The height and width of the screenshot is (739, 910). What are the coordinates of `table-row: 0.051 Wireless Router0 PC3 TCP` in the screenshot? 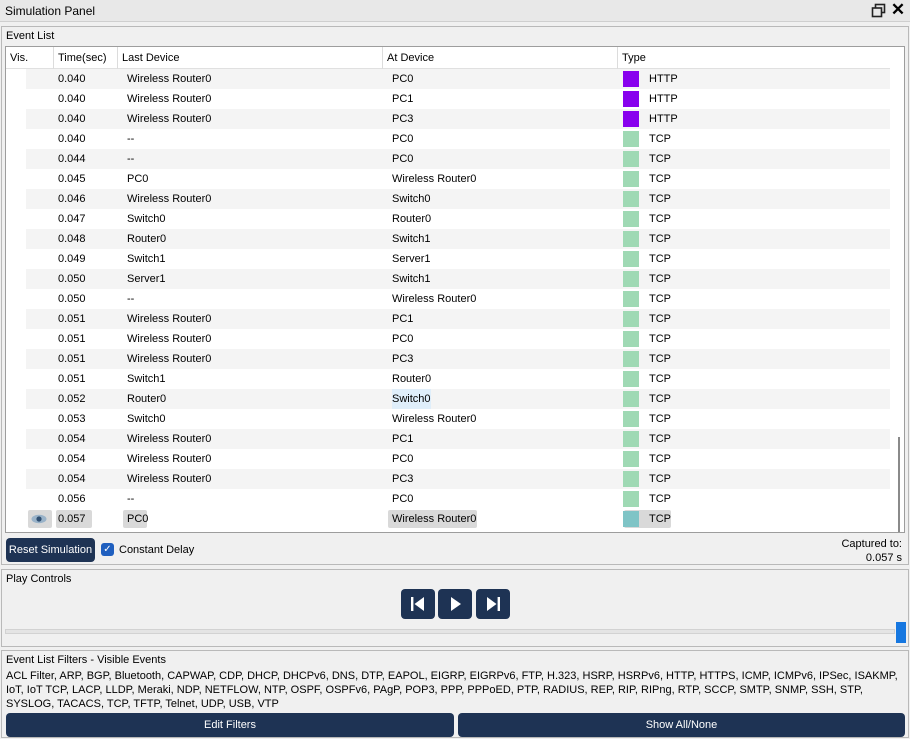 It's located at (458, 359).